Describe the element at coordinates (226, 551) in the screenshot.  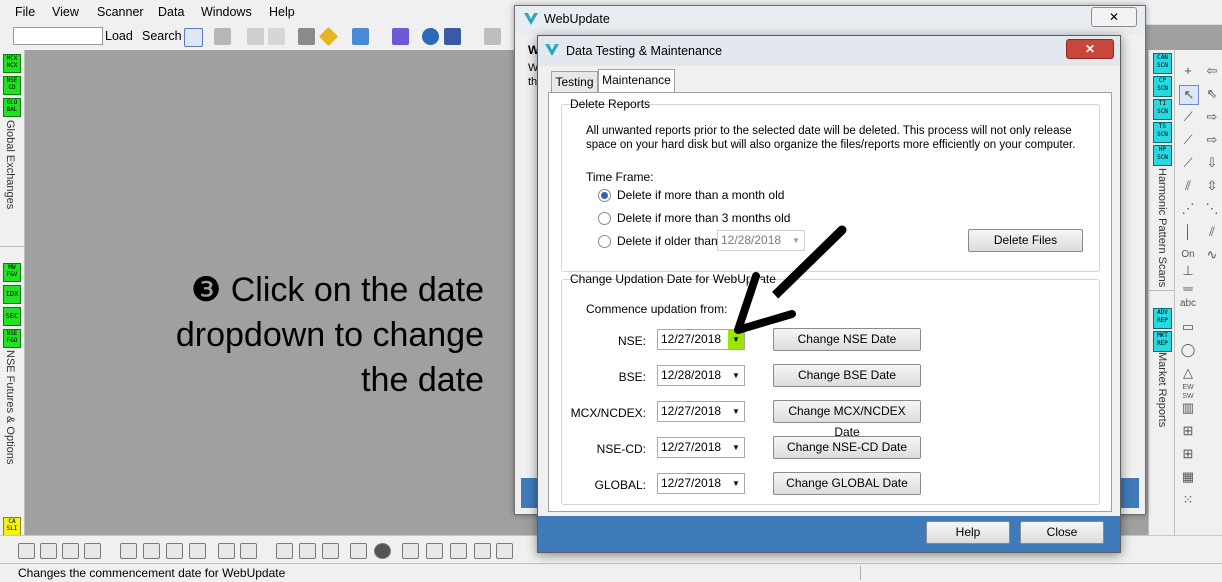
I see `measure-icon` at that location.